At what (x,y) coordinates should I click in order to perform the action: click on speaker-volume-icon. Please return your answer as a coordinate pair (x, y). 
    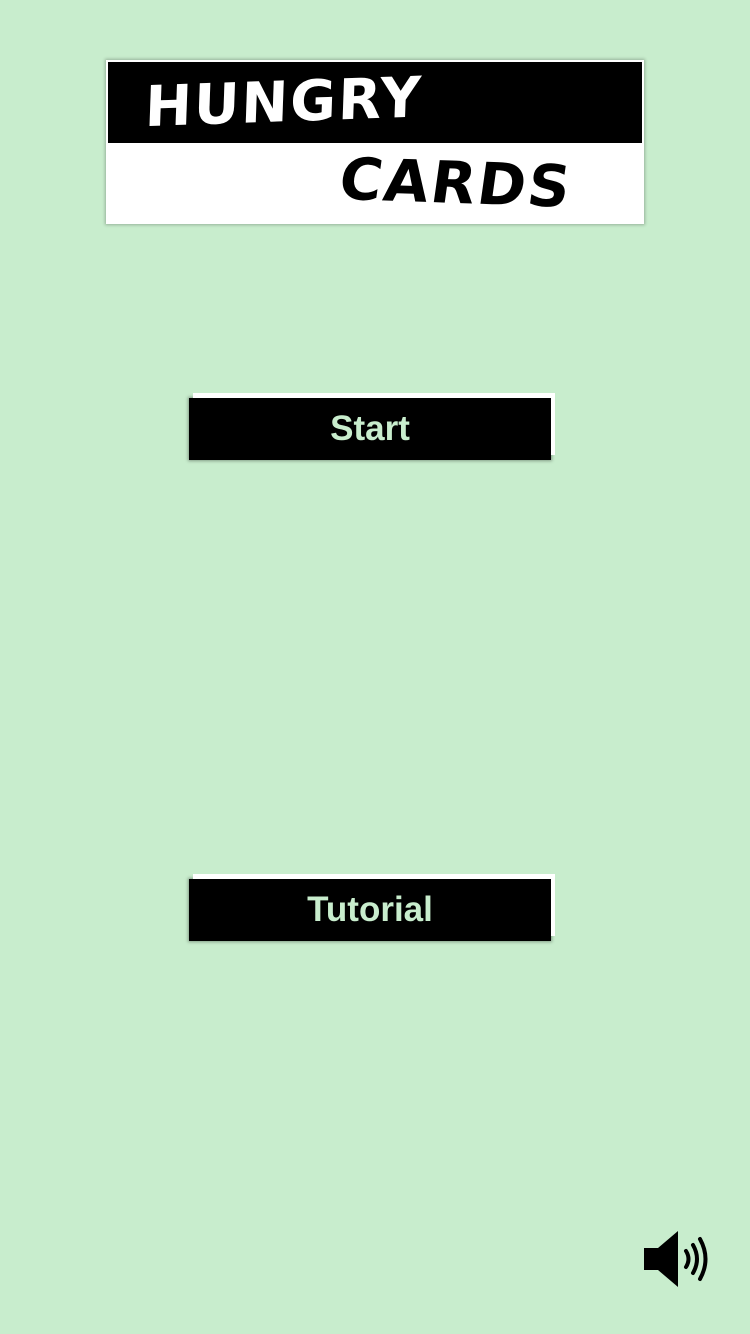
    Looking at the image, I should click on (676, 1259).